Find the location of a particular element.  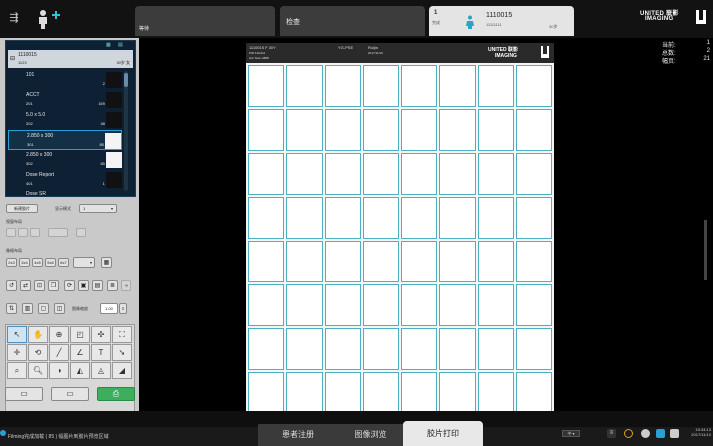

contrast-status-icon is located at coordinates (645, 433).